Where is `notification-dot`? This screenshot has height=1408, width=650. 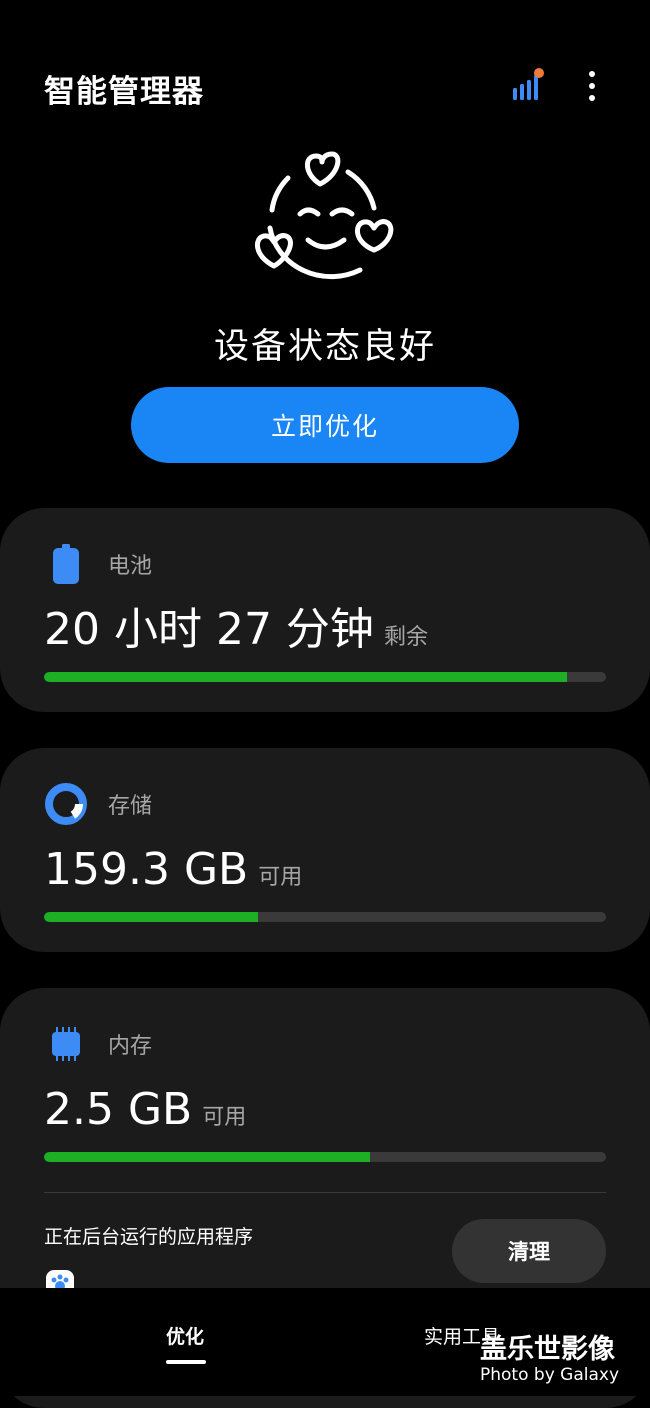
notification-dot is located at coordinates (539, 73).